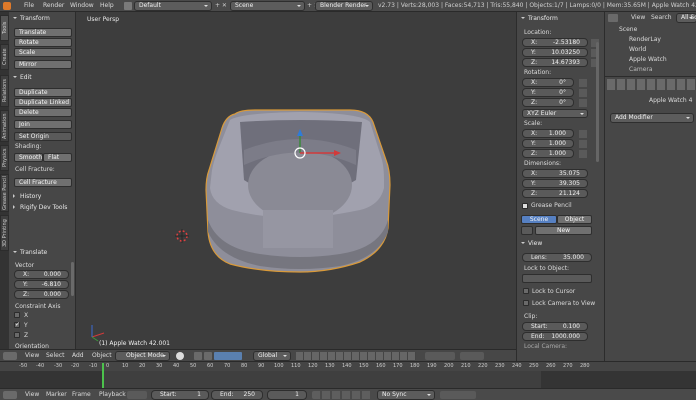 Image resolution: width=696 pixels, height=400 pixels. I want to click on clip-start-field: Start: 0.100, so click(555, 326).